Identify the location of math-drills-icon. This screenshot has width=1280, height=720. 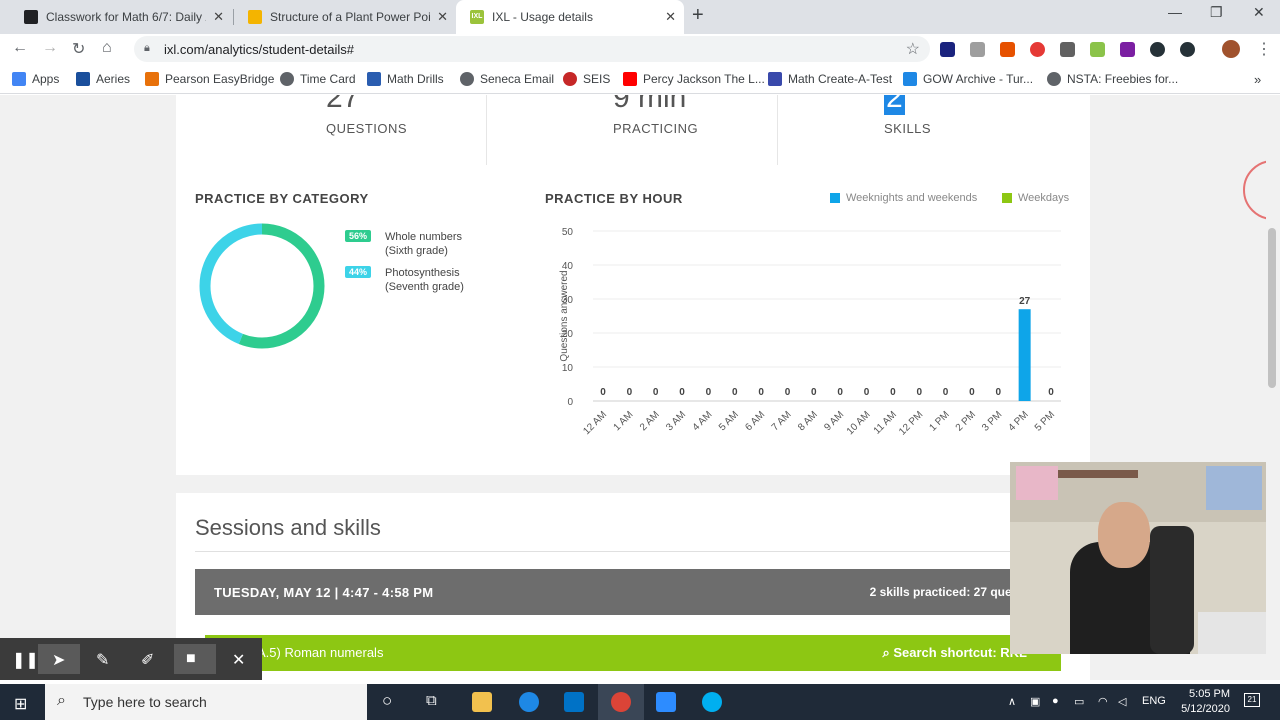
(374, 79).